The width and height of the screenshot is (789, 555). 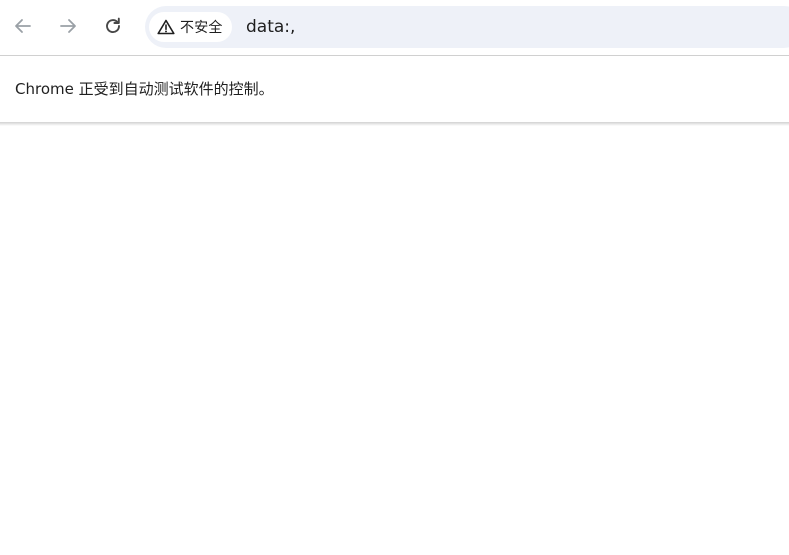 I want to click on reload-button, so click(x=113, y=26).